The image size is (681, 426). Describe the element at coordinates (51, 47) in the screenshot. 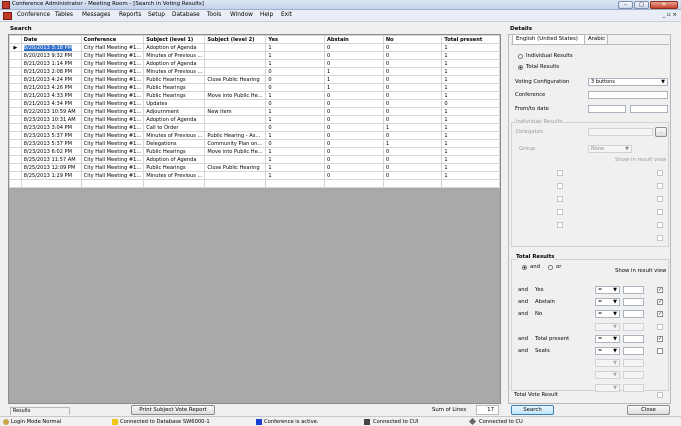

I see `cell-date: 8/20/2013 3:18 PM` at that location.